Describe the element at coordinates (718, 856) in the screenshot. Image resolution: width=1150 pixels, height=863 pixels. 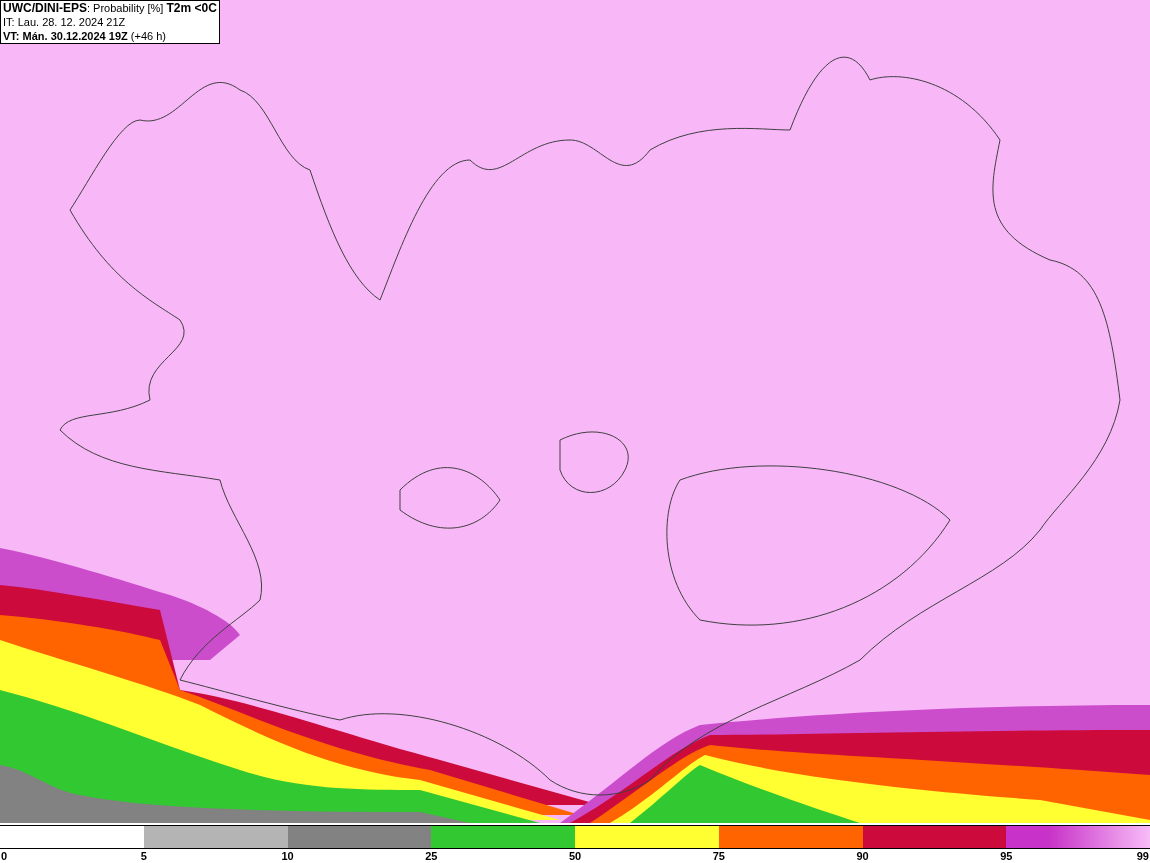
I see `legend-label: 75` at that location.